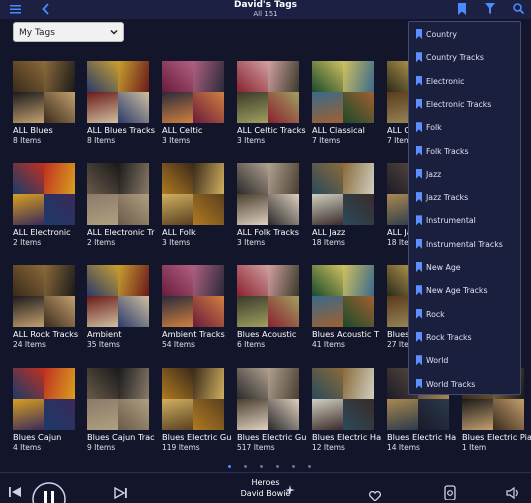  I want to click on tag-tile-name: ALL Rock Tracks, so click(46, 334).